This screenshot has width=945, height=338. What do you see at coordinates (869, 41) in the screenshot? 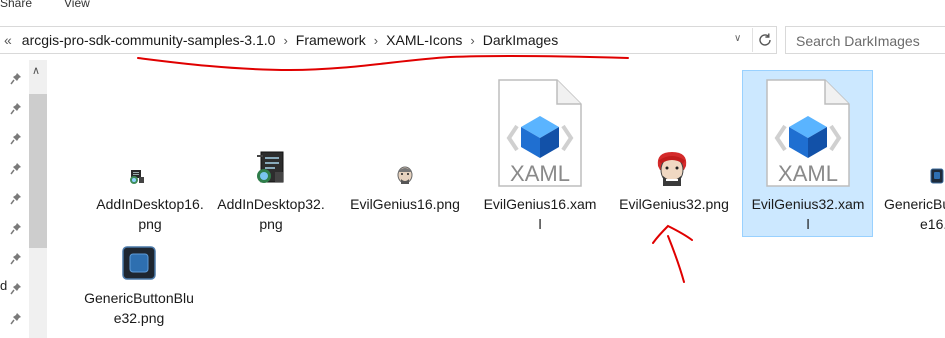
I see `search-input` at bounding box center [869, 41].